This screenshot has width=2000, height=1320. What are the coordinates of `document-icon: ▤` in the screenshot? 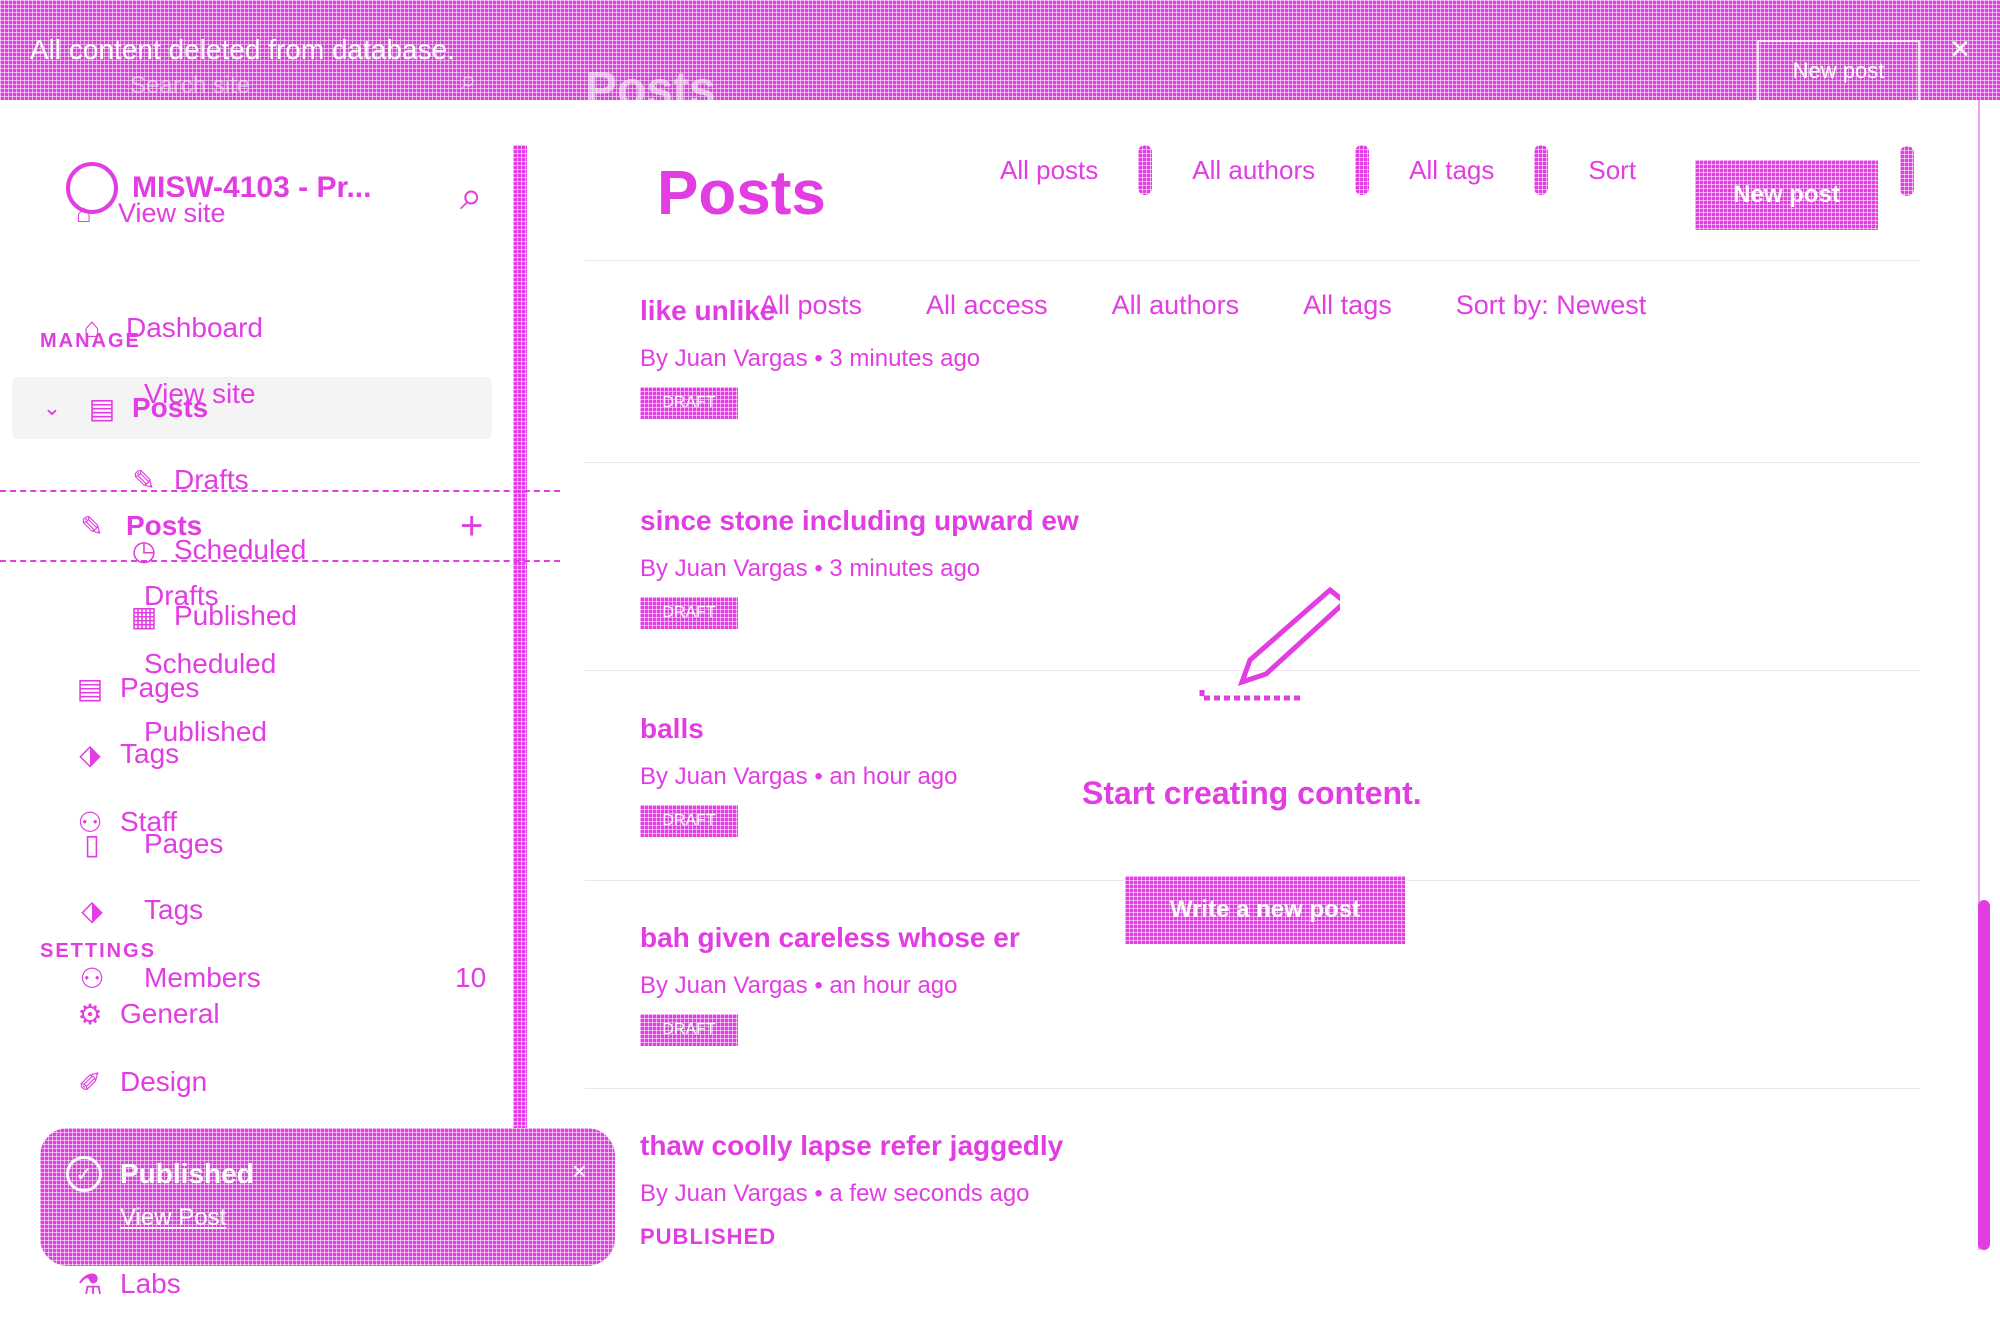 It's located at (102, 408).